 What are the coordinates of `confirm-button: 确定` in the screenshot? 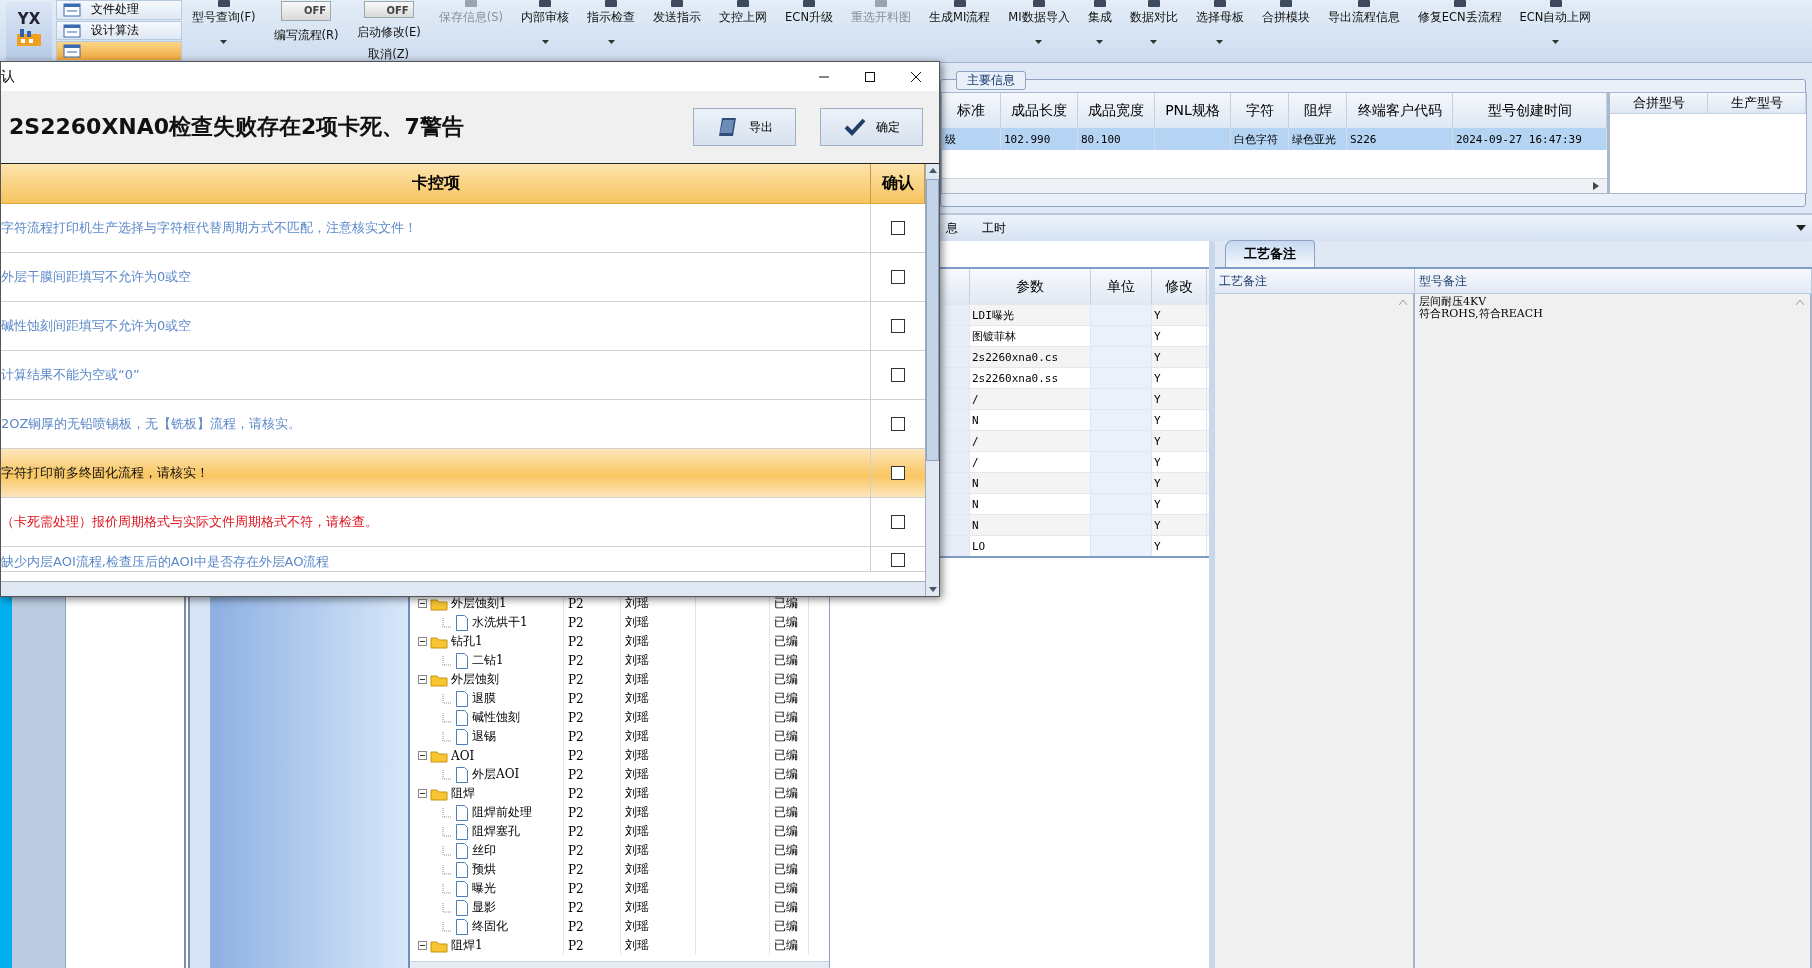 It's located at (871, 127).